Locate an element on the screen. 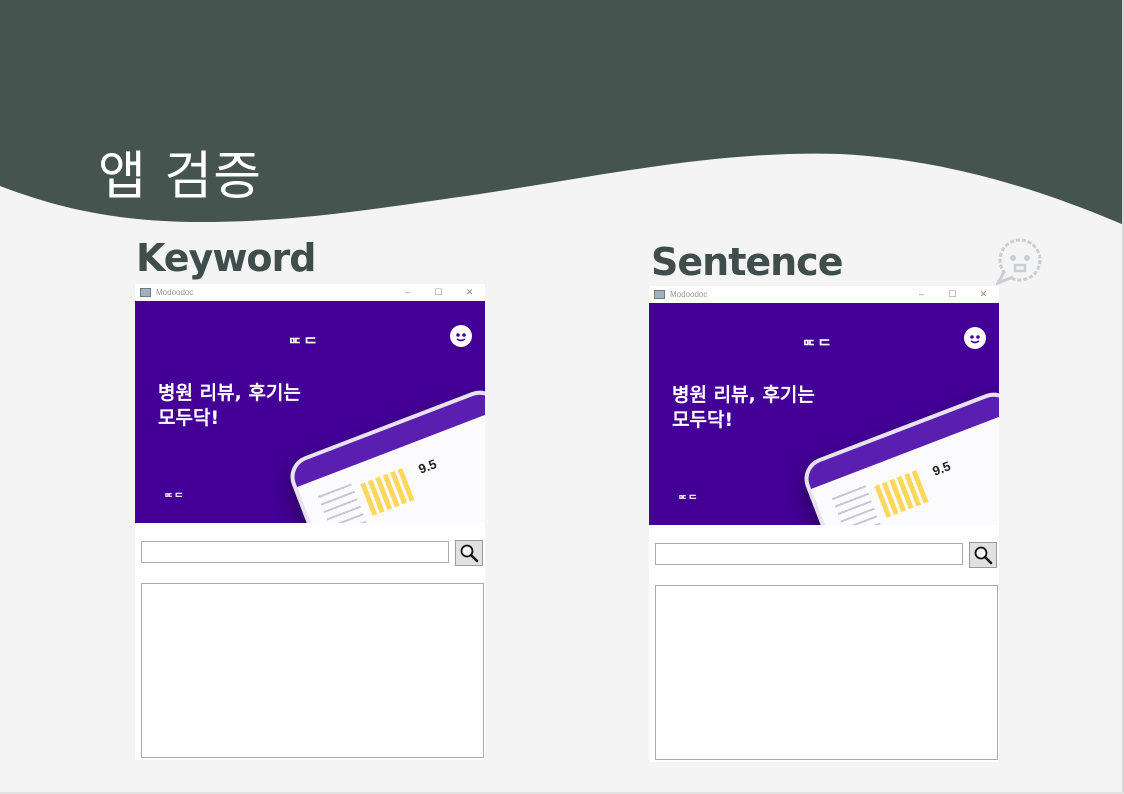  sentence-search-button is located at coordinates (983, 555).